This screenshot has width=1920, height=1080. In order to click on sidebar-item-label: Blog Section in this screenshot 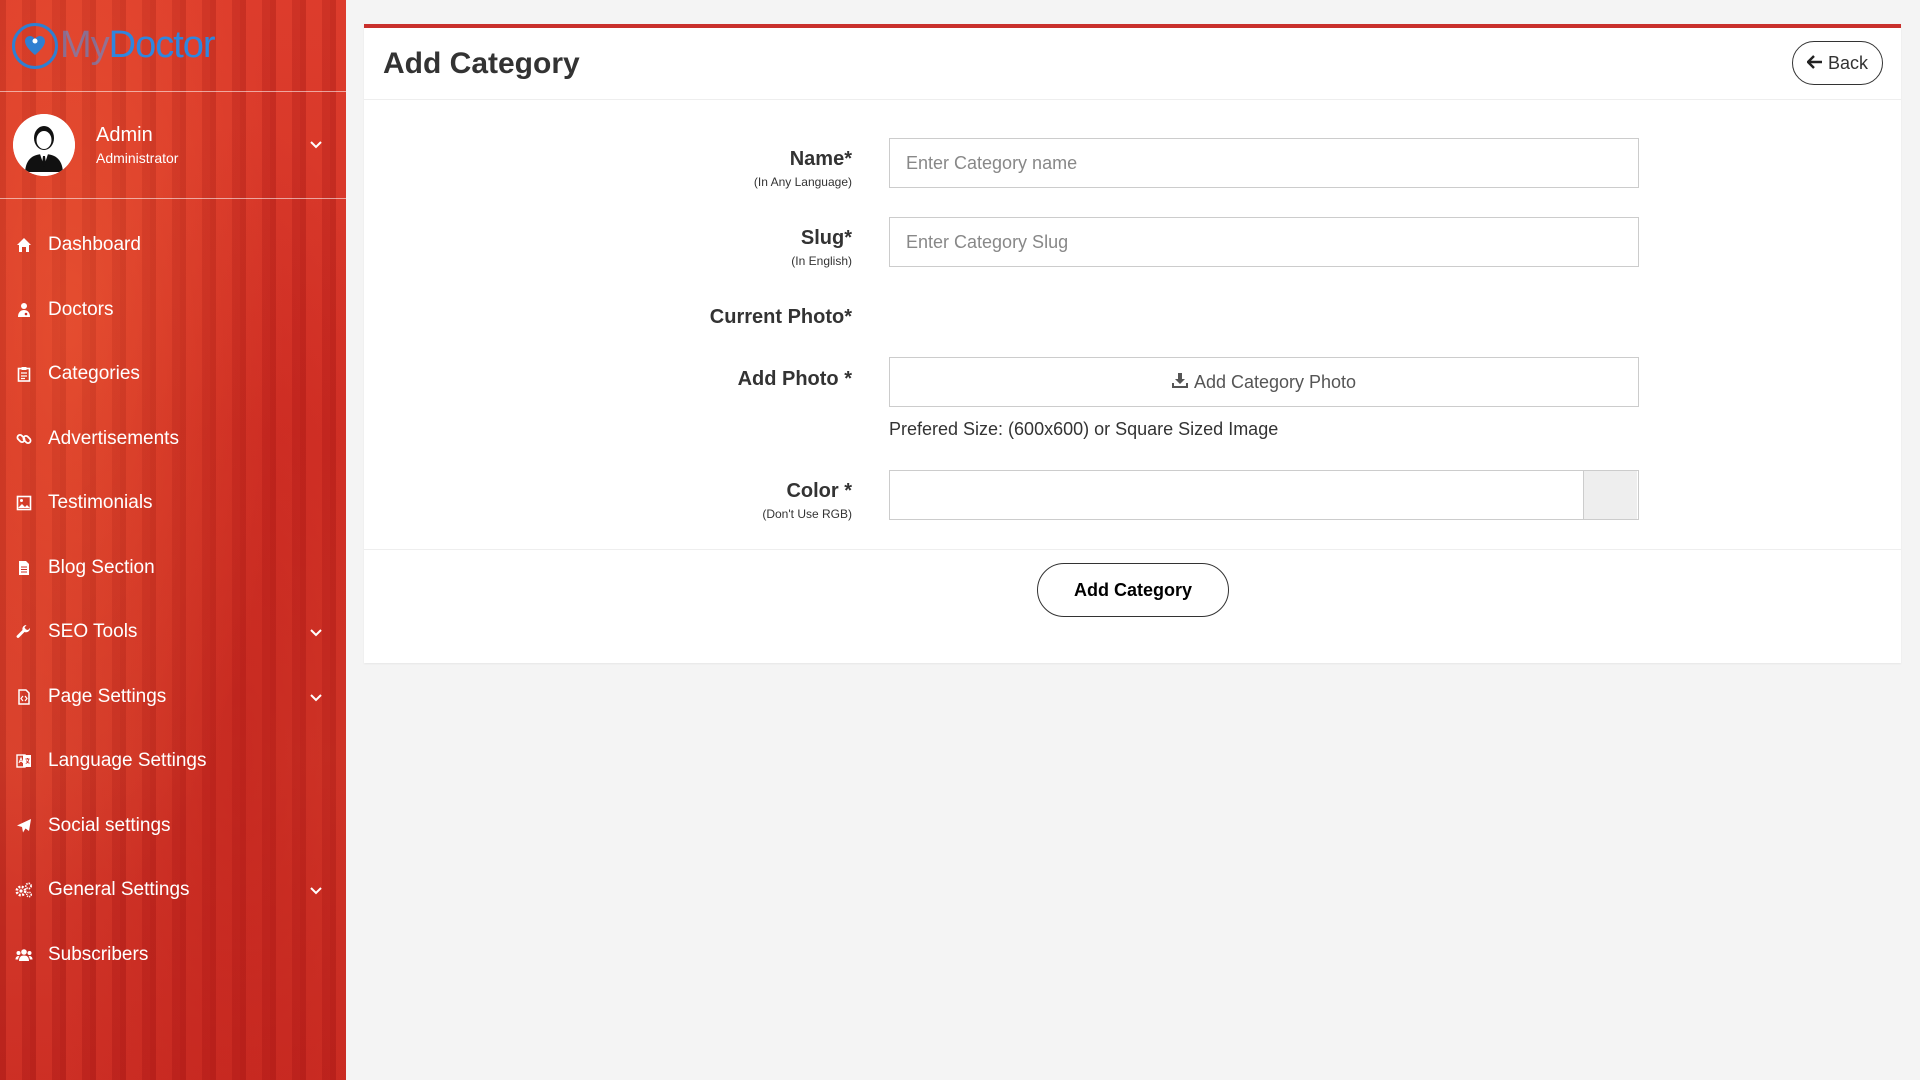, I will do `click(101, 567)`.